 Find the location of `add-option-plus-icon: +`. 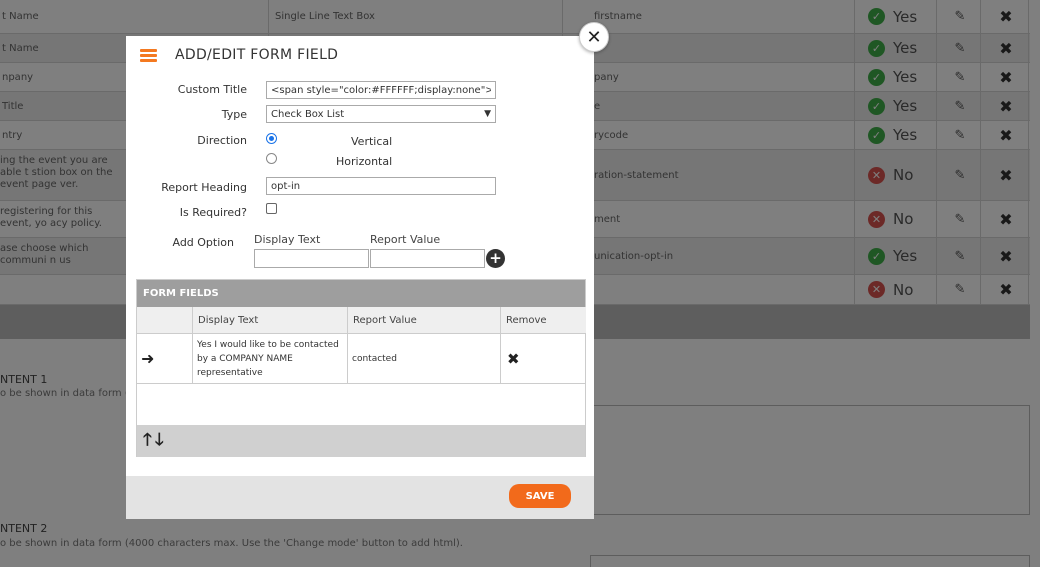

add-option-plus-icon: + is located at coordinates (495, 258).